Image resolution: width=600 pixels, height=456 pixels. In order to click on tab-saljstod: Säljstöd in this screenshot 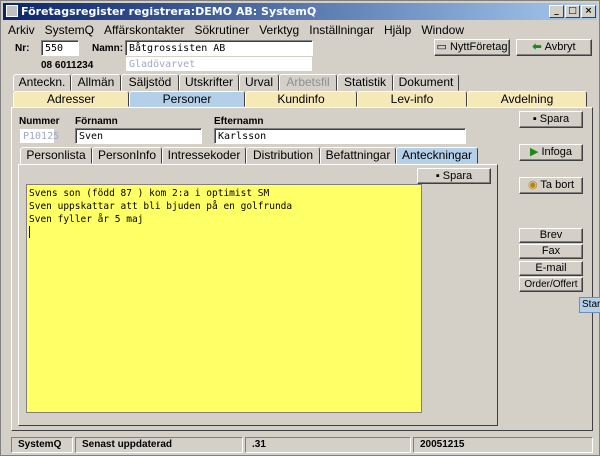, I will do `click(150, 82)`.